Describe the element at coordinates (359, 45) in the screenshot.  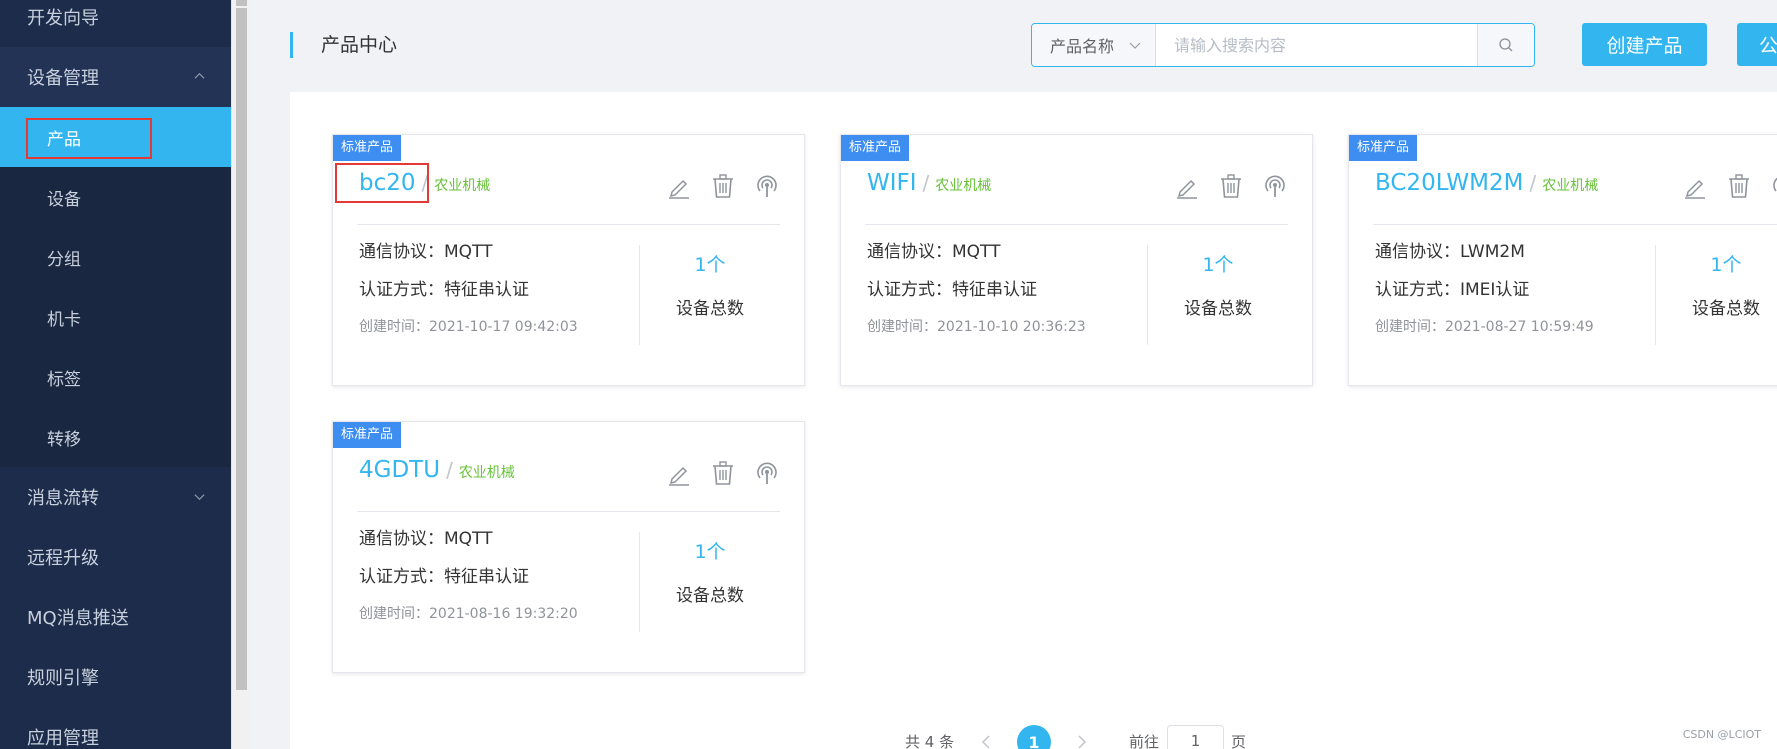
I see `page-title: 产品中心` at that location.